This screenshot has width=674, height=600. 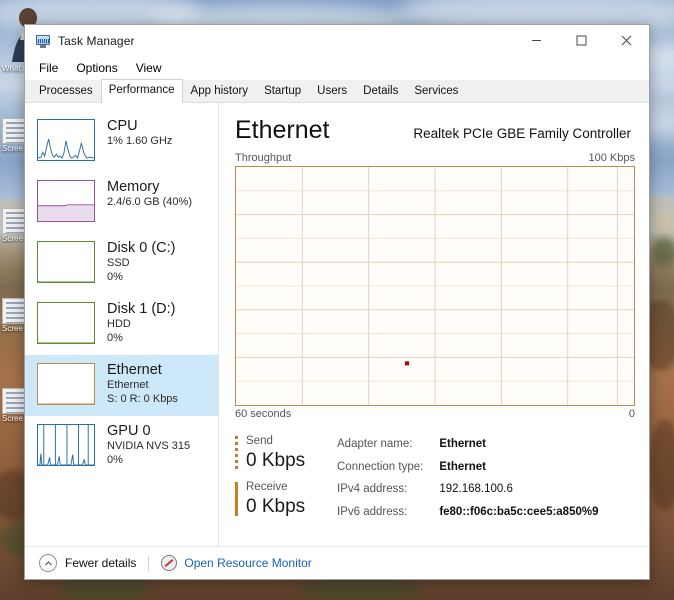 What do you see at coordinates (66, 384) in the screenshot?
I see `ethernet-mini-graph` at bounding box center [66, 384].